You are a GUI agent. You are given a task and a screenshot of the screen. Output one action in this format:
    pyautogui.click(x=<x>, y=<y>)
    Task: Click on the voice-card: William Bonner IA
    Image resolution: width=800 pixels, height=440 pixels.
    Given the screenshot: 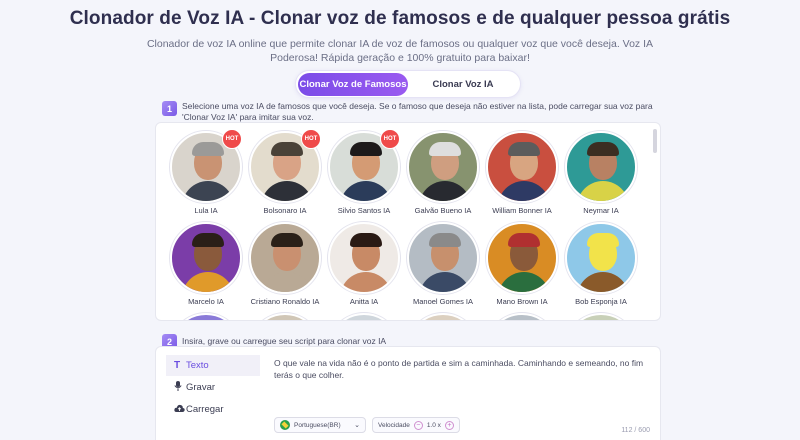 What is the action you would take?
    pyautogui.click(x=522, y=173)
    